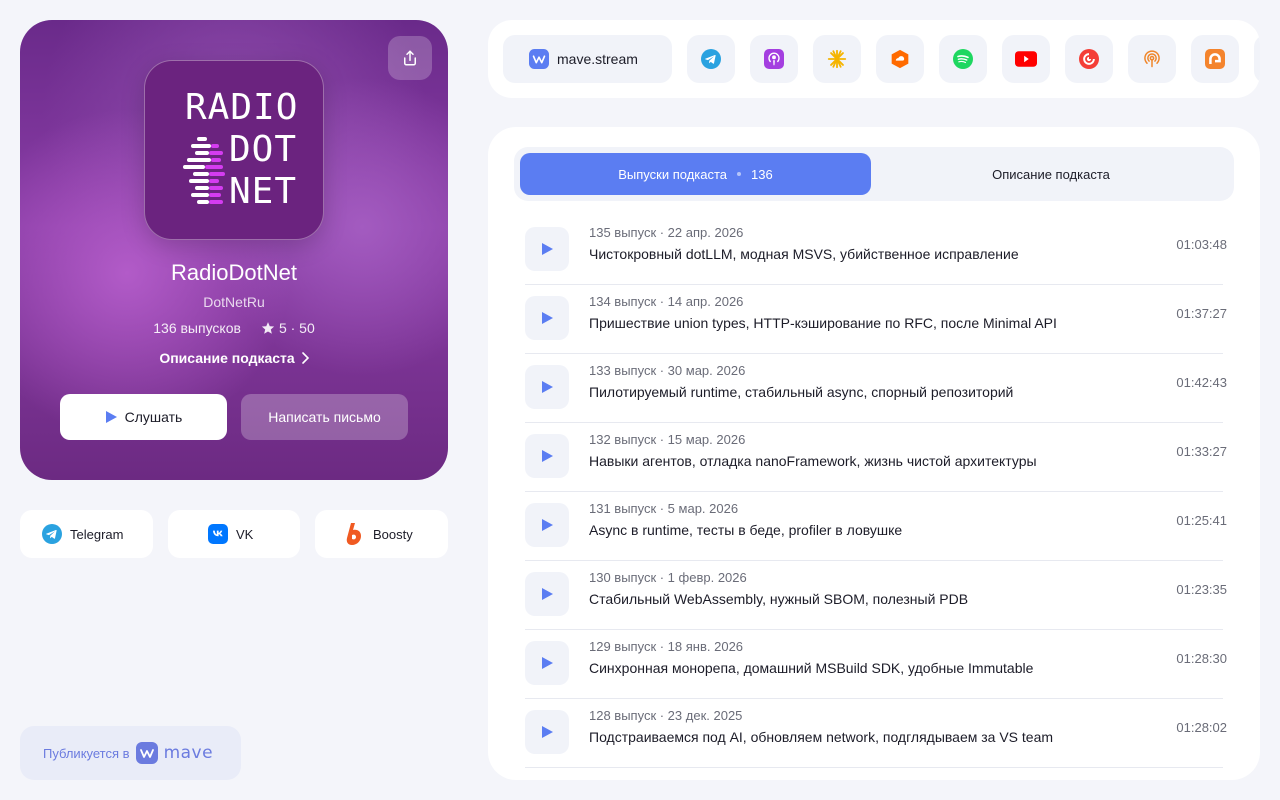 This screenshot has height=800, width=1280. I want to click on listen-button: Слушать, so click(143, 417).